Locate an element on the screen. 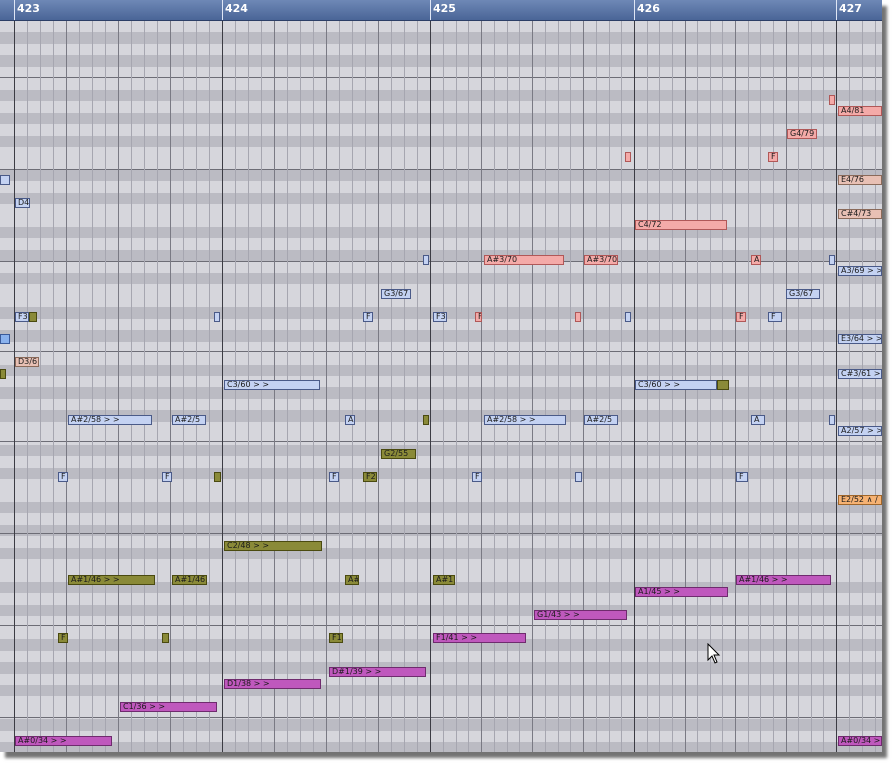 The image size is (895, 765). midi-note: G2/55 is located at coordinates (398, 454).